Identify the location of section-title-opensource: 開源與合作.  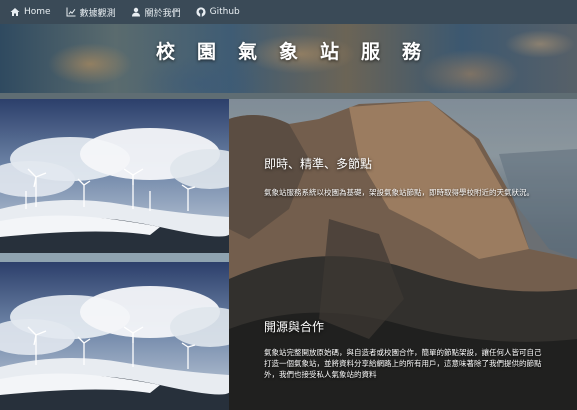
(294, 327).